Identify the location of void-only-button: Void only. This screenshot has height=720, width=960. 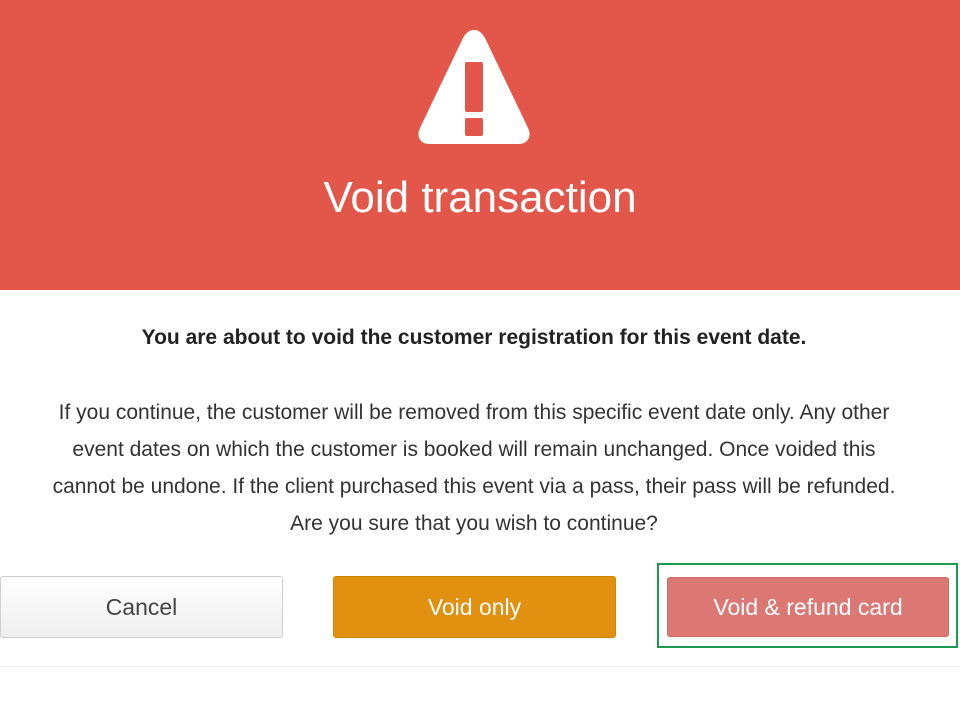
(474, 607).